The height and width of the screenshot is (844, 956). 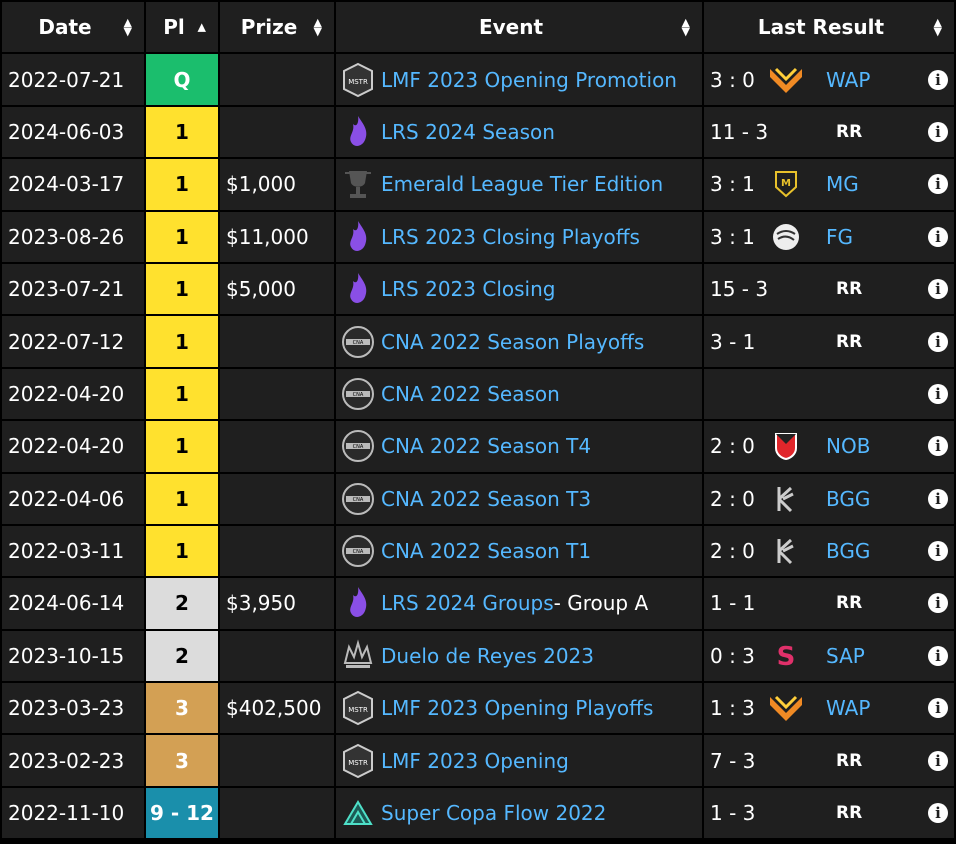 What do you see at coordinates (845, 656) in the screenshot?
I see `opponent-team-link: SAP` at bounding box center [845, 656].